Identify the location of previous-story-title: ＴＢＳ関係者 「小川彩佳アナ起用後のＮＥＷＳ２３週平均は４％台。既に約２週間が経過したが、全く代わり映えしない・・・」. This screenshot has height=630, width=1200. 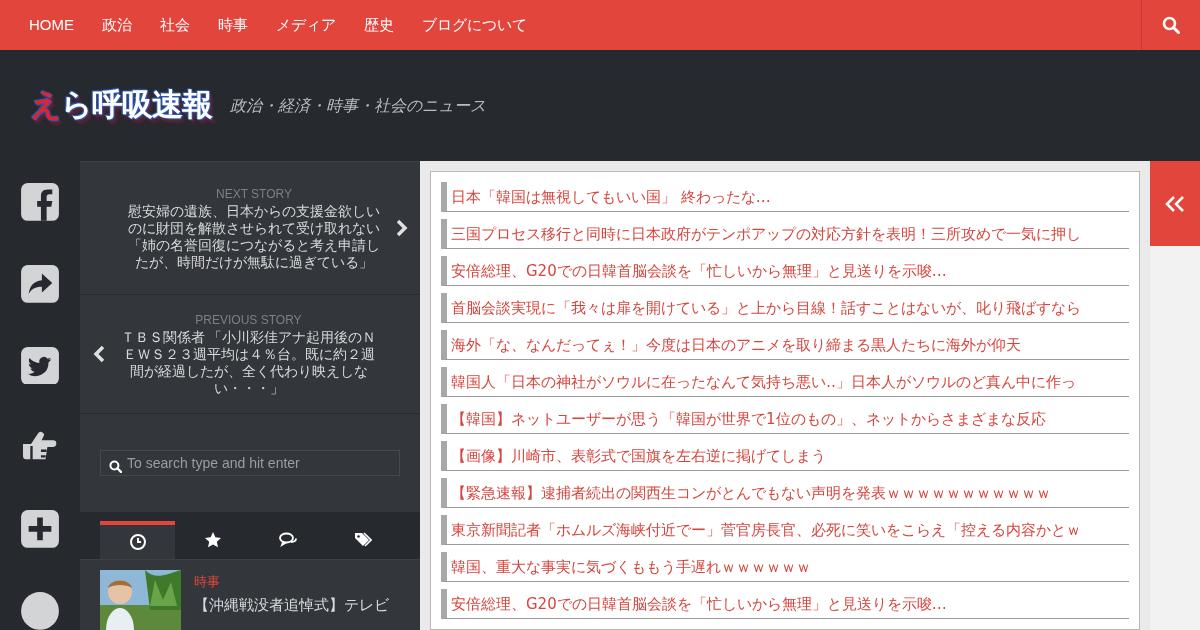
(248, 363).